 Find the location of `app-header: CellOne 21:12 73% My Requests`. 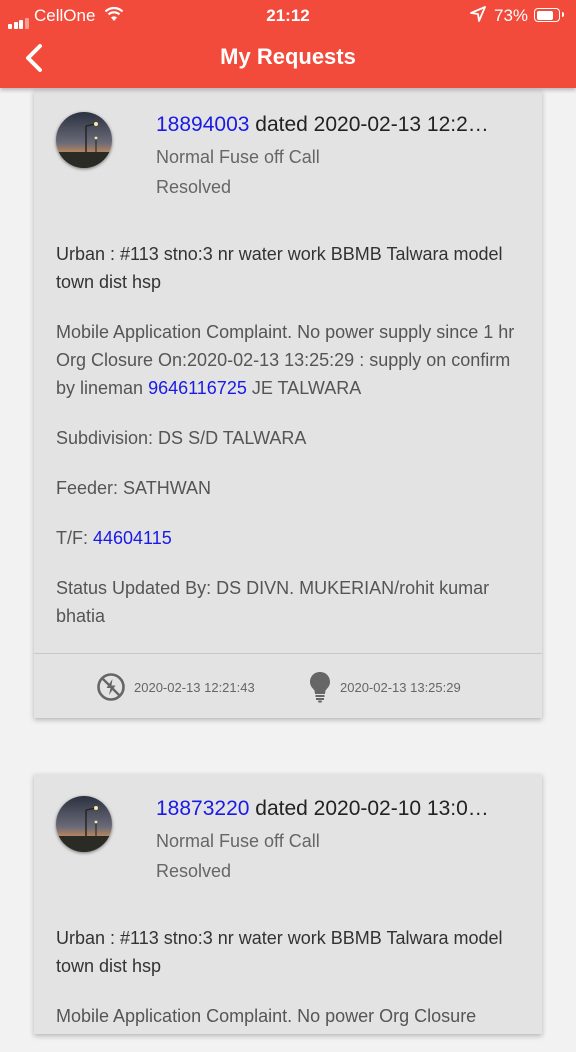

app-header: CellOne 21:12 73% My Requests is located at coordinates (288, 44).